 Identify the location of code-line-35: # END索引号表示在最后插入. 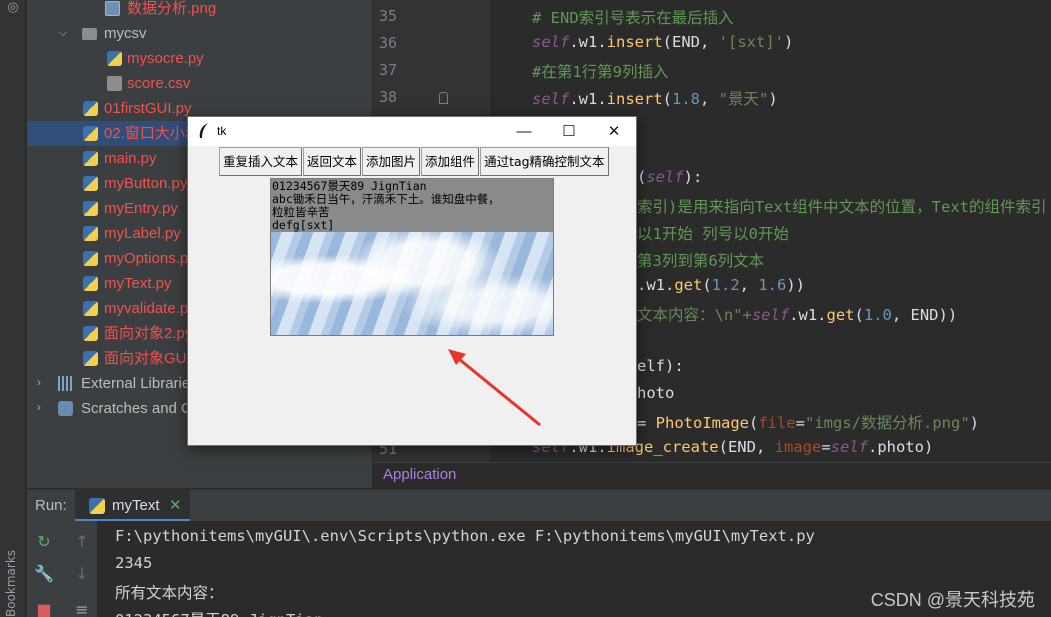
(633, 18).